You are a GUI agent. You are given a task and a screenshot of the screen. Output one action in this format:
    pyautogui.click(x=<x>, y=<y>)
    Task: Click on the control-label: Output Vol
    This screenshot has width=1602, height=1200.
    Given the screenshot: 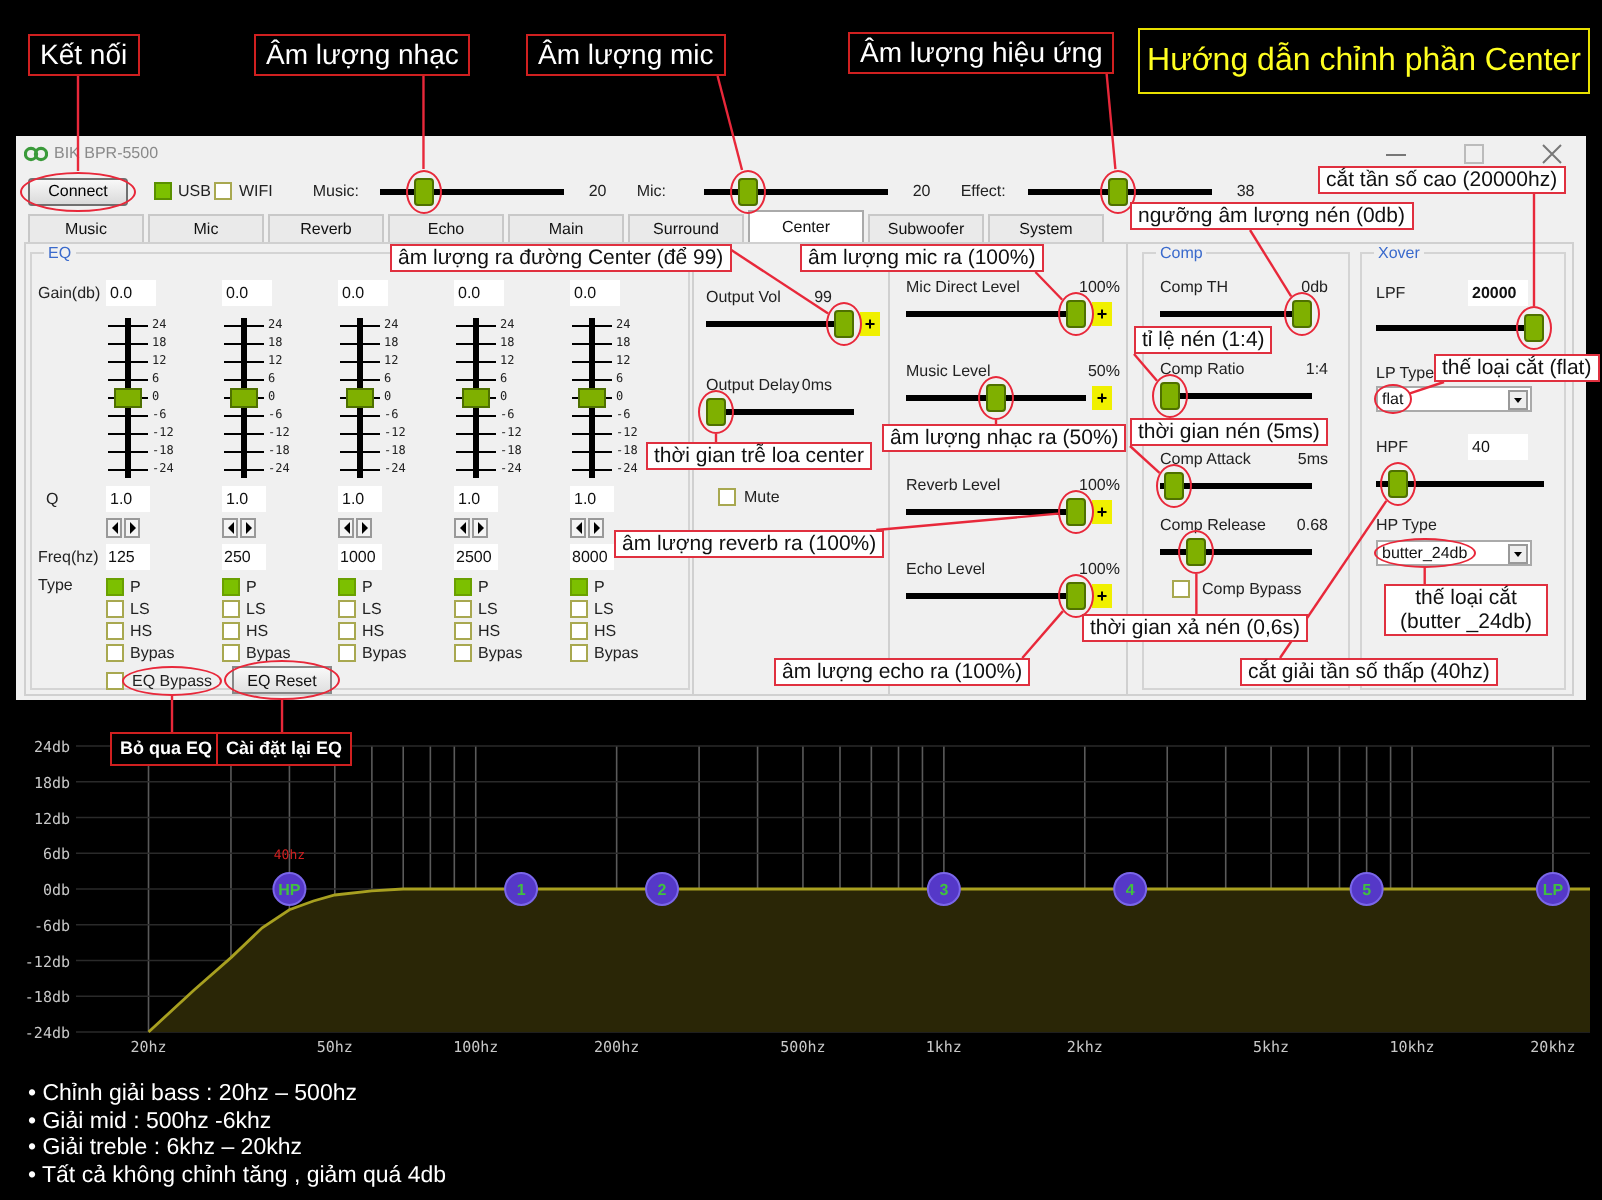 What is the action you would take?
    pyautogui.click(x=743, y=298)
    